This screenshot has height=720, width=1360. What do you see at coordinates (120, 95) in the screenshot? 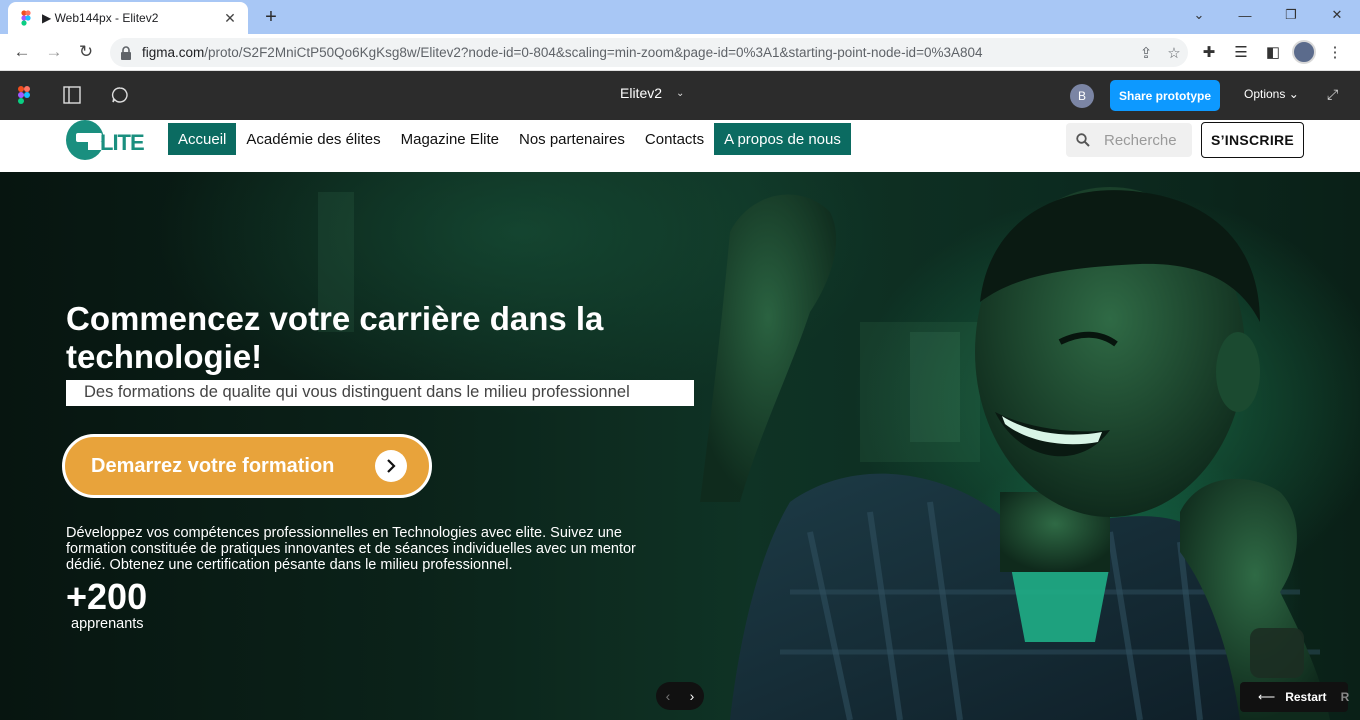
I see `comment-icon` at bounding box center [120, 95].